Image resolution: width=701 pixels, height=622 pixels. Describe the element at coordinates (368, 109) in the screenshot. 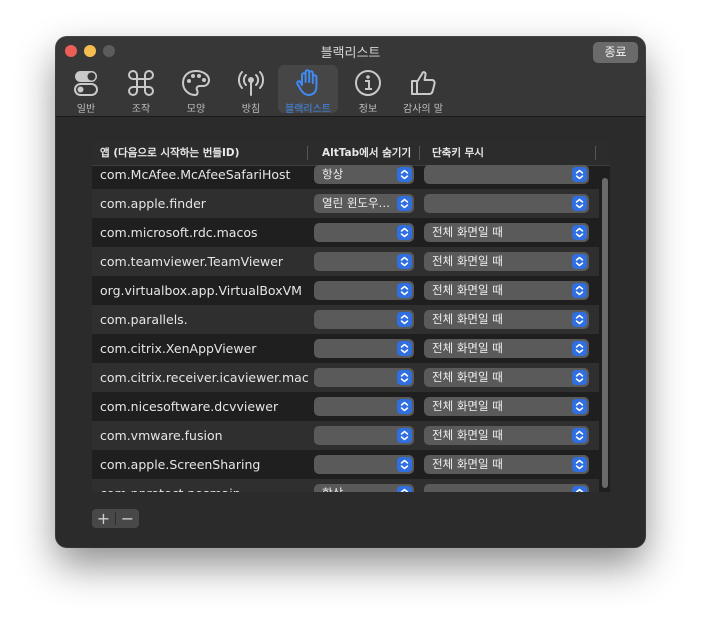

I see `tab-label: 정보` at that location.